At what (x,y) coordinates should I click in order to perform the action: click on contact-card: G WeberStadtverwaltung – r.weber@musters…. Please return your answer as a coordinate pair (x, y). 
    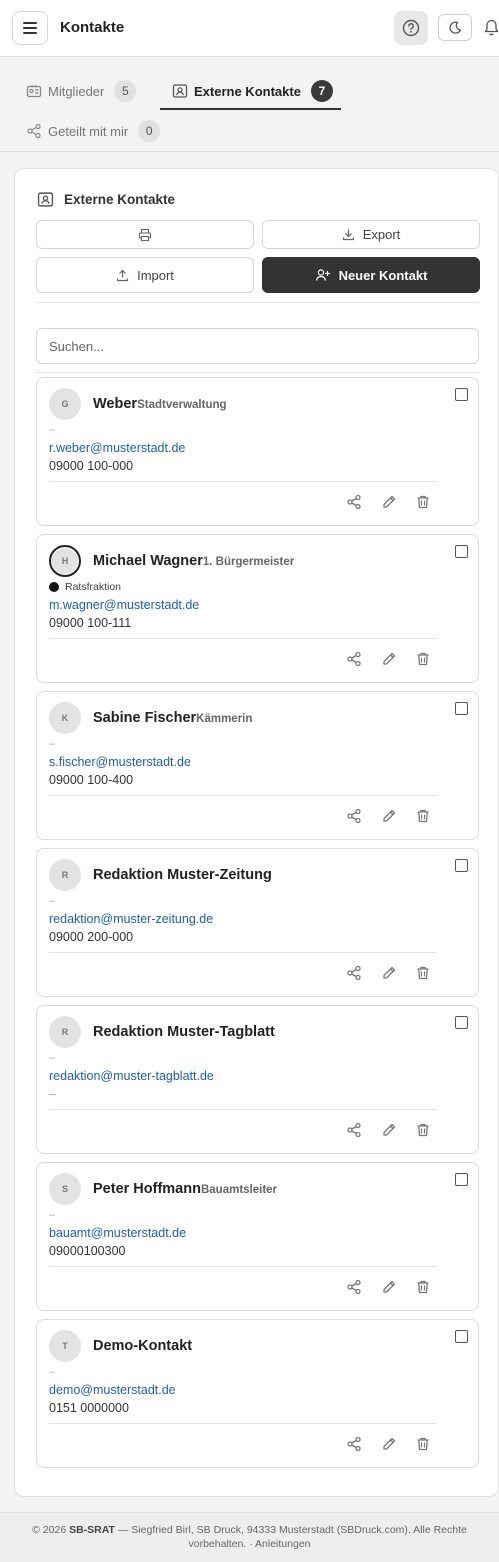
    Looking at the image, I should click on (257, 451).